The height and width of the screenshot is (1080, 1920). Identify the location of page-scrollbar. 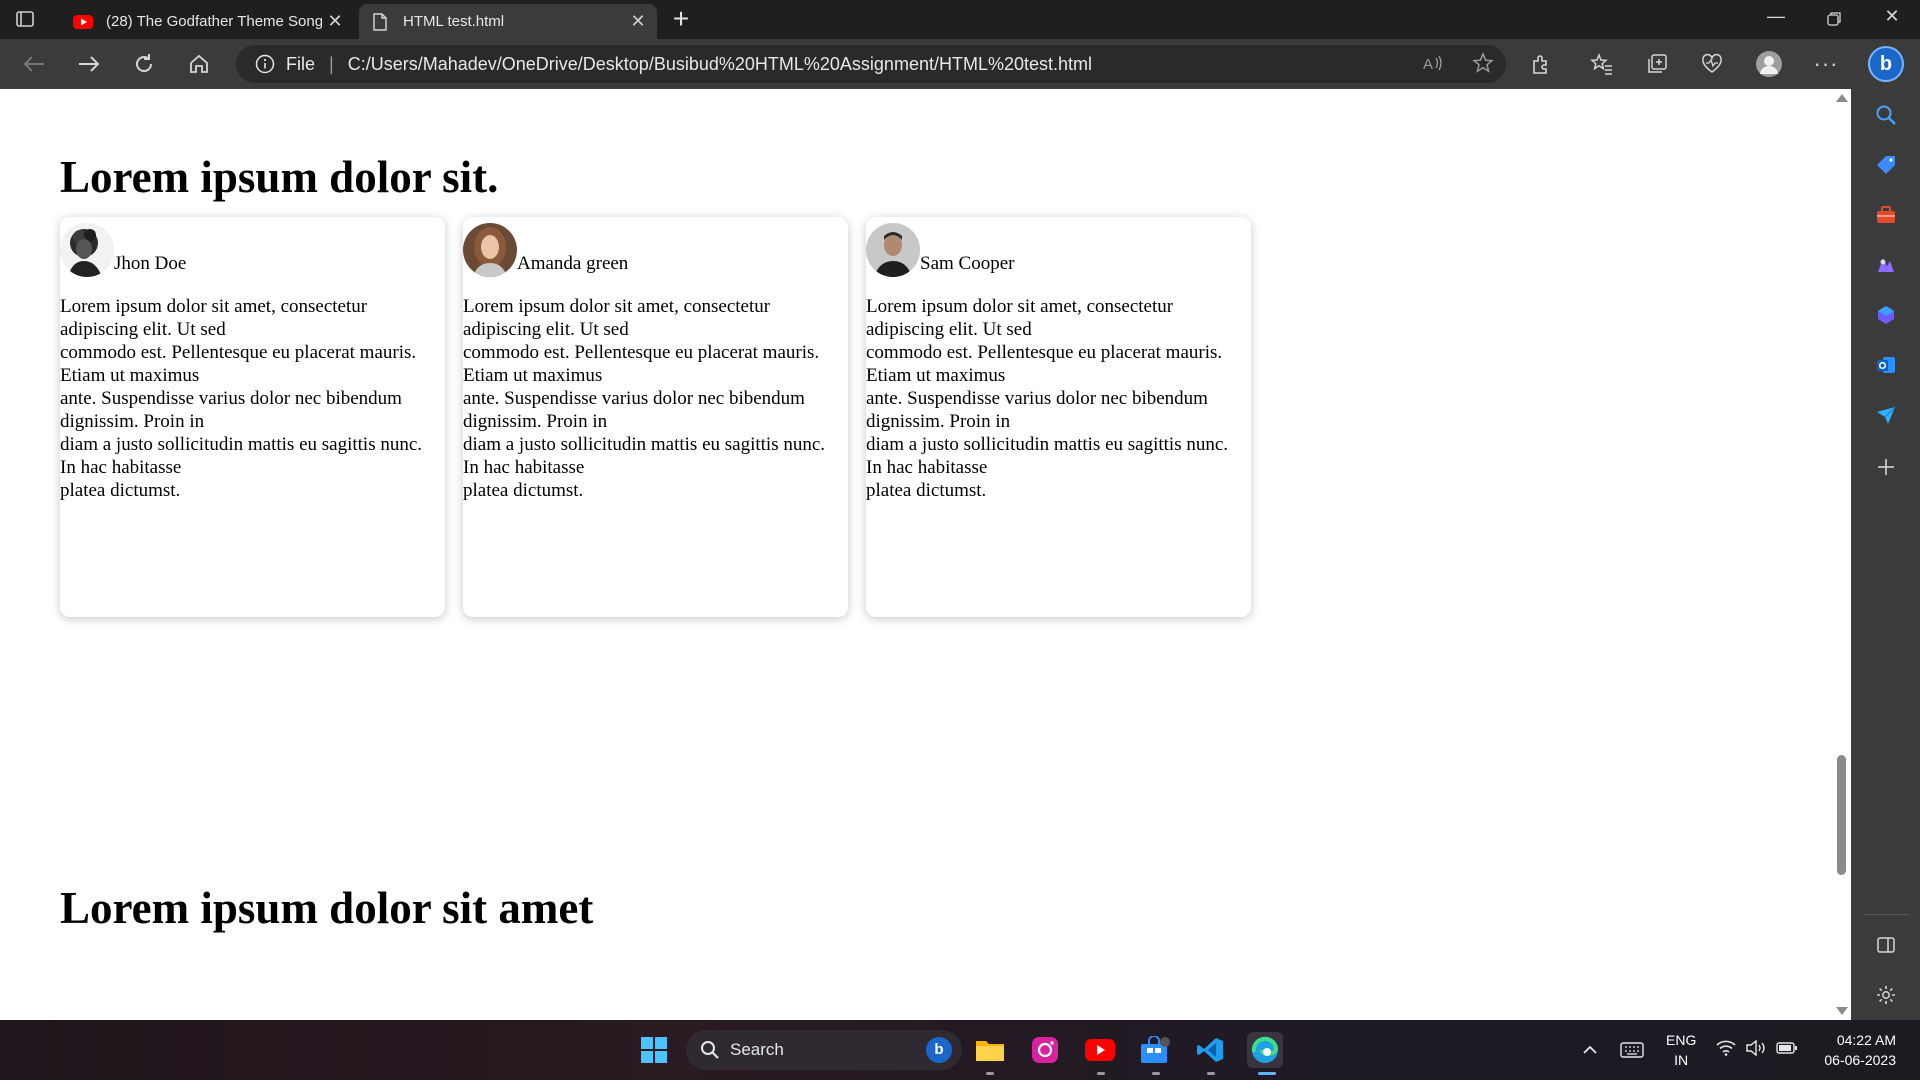
(1841, 554).